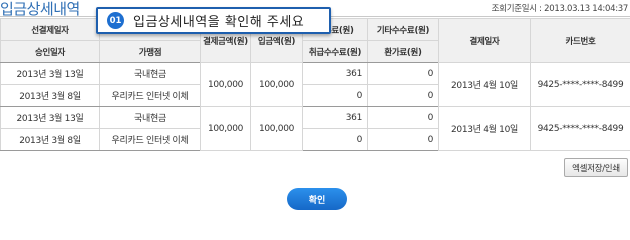 The image size is (630, 240). What do you see at coordinates (317, 199) in the screenshot?
I see `confirm-button: 확인` at bounding box center [317, 199].